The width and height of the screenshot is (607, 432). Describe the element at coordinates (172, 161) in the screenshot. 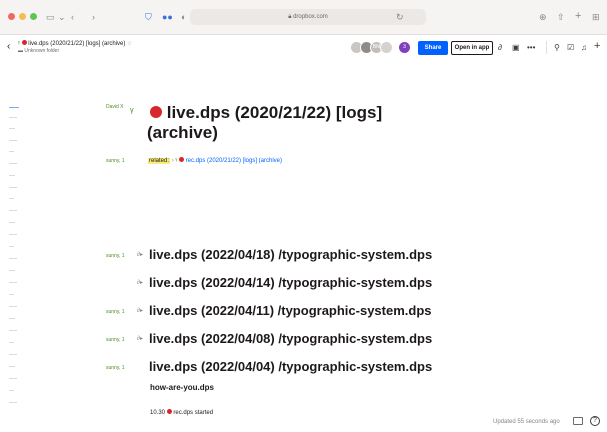

I see `arrow-icon: ›` at that location.